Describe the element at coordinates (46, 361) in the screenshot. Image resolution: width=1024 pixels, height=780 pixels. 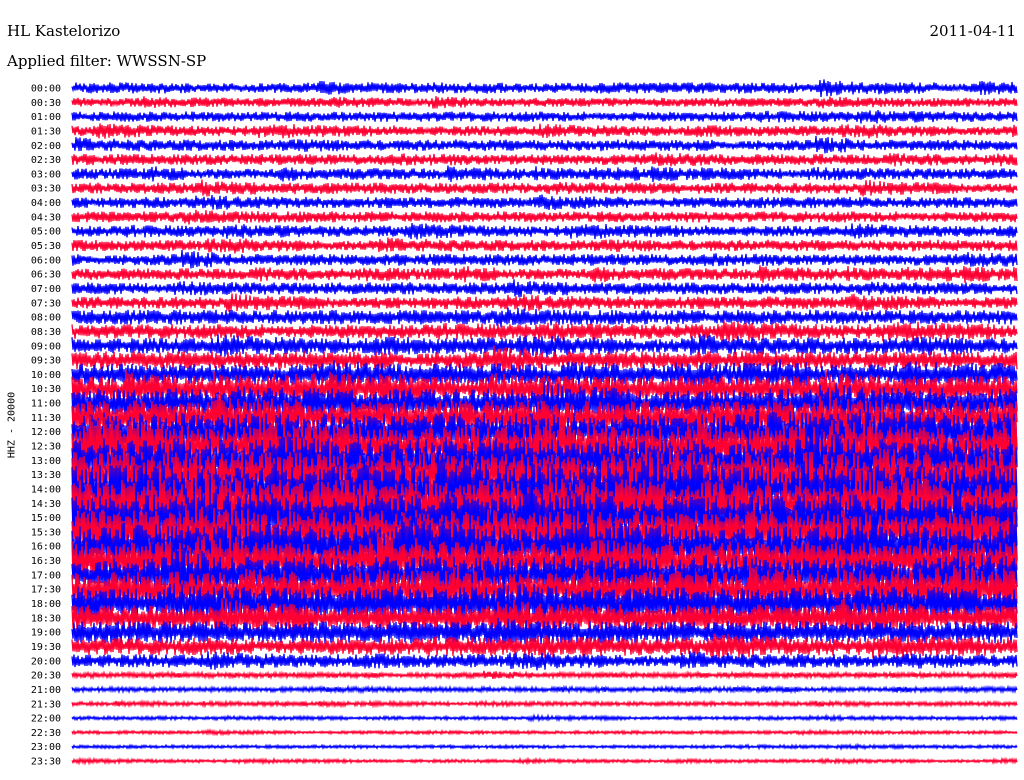
I see `row-time-label: 09:30` at that location.